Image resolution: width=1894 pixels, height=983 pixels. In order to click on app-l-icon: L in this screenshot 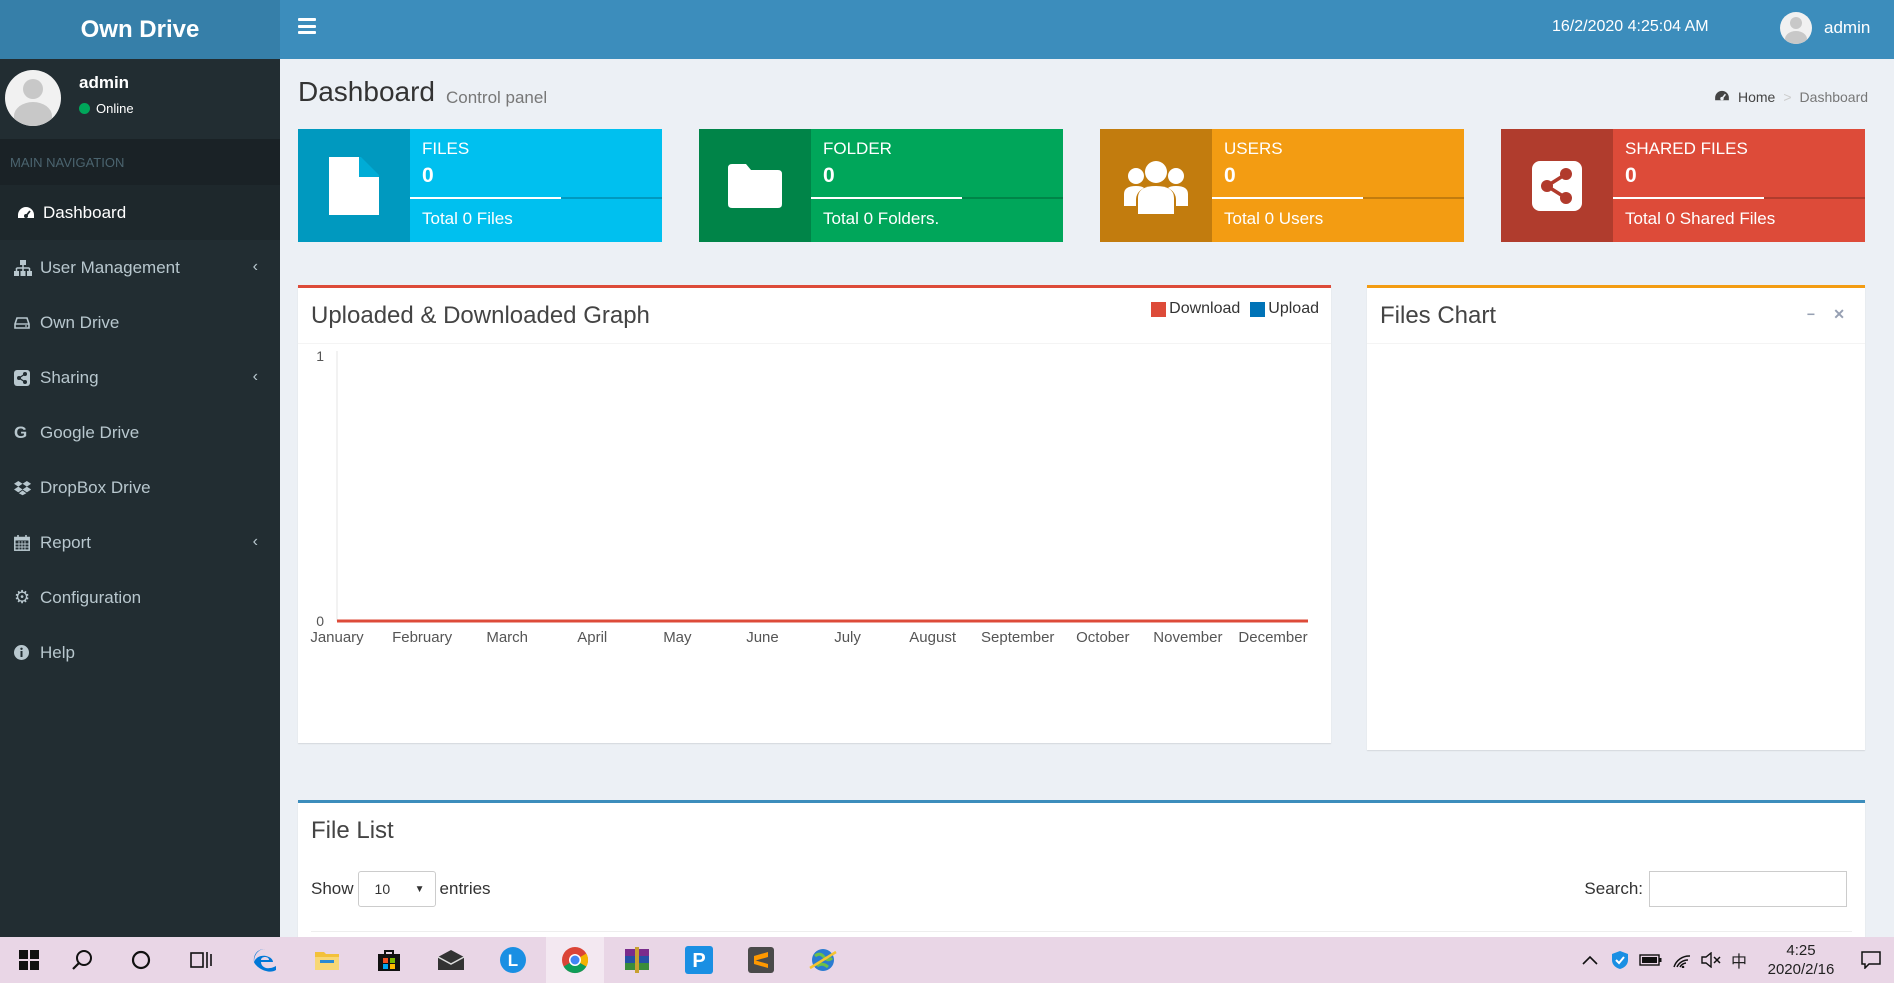, I will do `click(513, 960)`.